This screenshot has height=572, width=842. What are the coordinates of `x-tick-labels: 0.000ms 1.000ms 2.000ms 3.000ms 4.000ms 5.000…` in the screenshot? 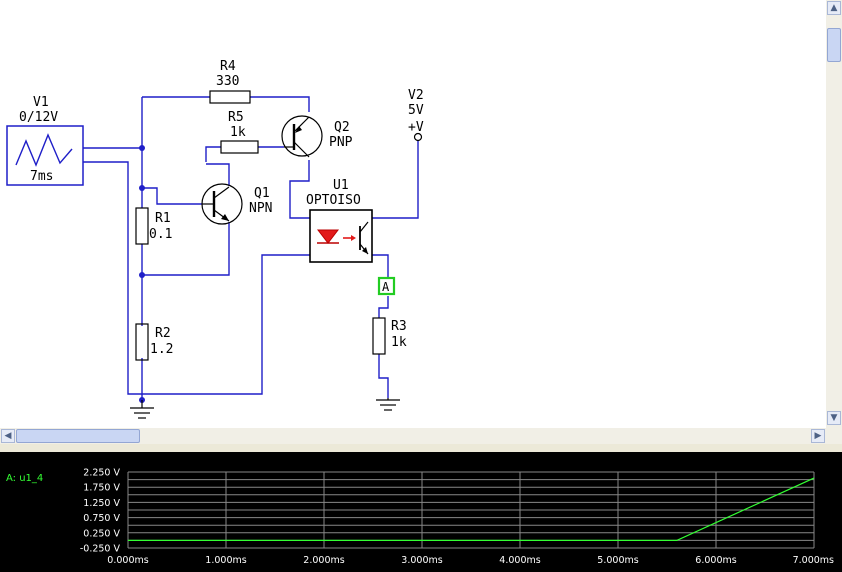 It's located at (470, 560).